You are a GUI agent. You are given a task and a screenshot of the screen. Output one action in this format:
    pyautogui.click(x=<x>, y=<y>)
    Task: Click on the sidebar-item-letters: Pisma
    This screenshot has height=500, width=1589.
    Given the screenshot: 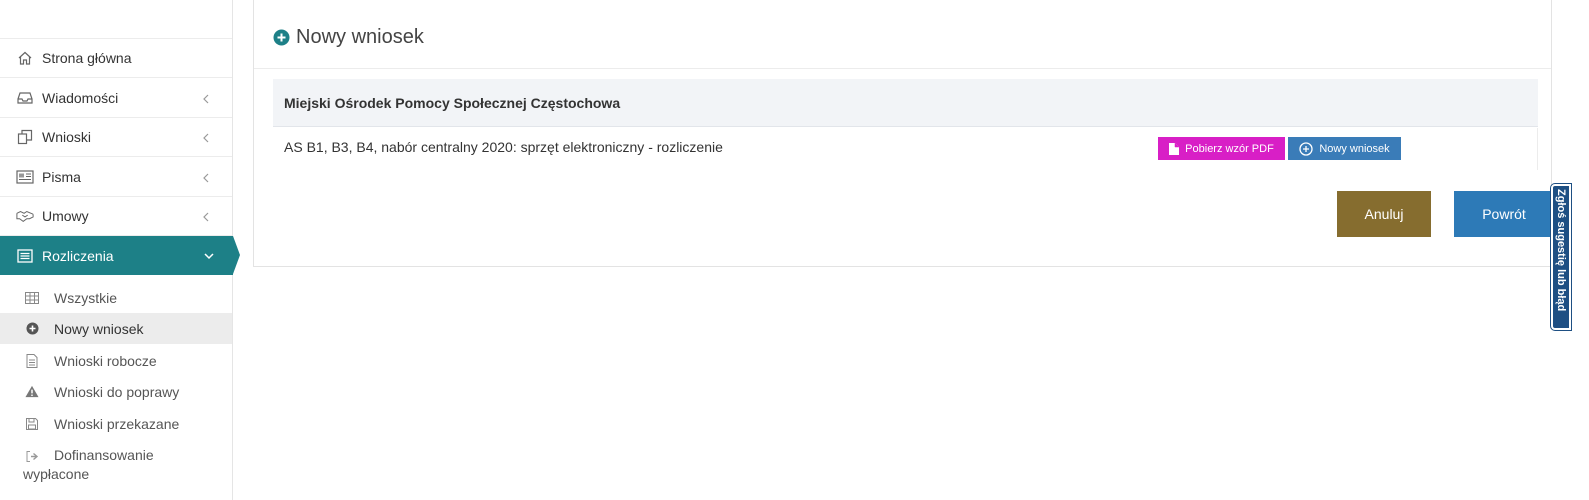 What is the action you would take?
    pyautogui.click(x=116, y=177)
    